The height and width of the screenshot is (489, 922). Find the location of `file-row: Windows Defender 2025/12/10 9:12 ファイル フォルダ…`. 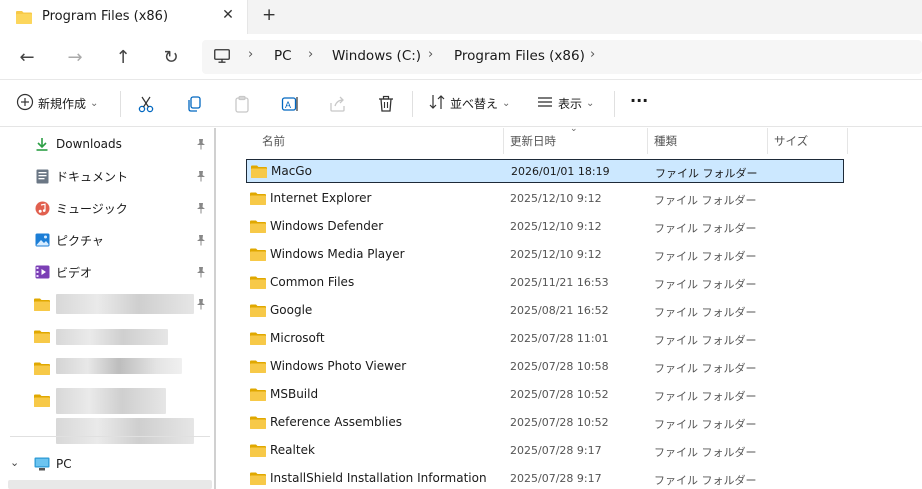

file-row: Windows Defender 2025/12/10 9:12 ファイル フォルダ… is located at coordinates (545, 227).